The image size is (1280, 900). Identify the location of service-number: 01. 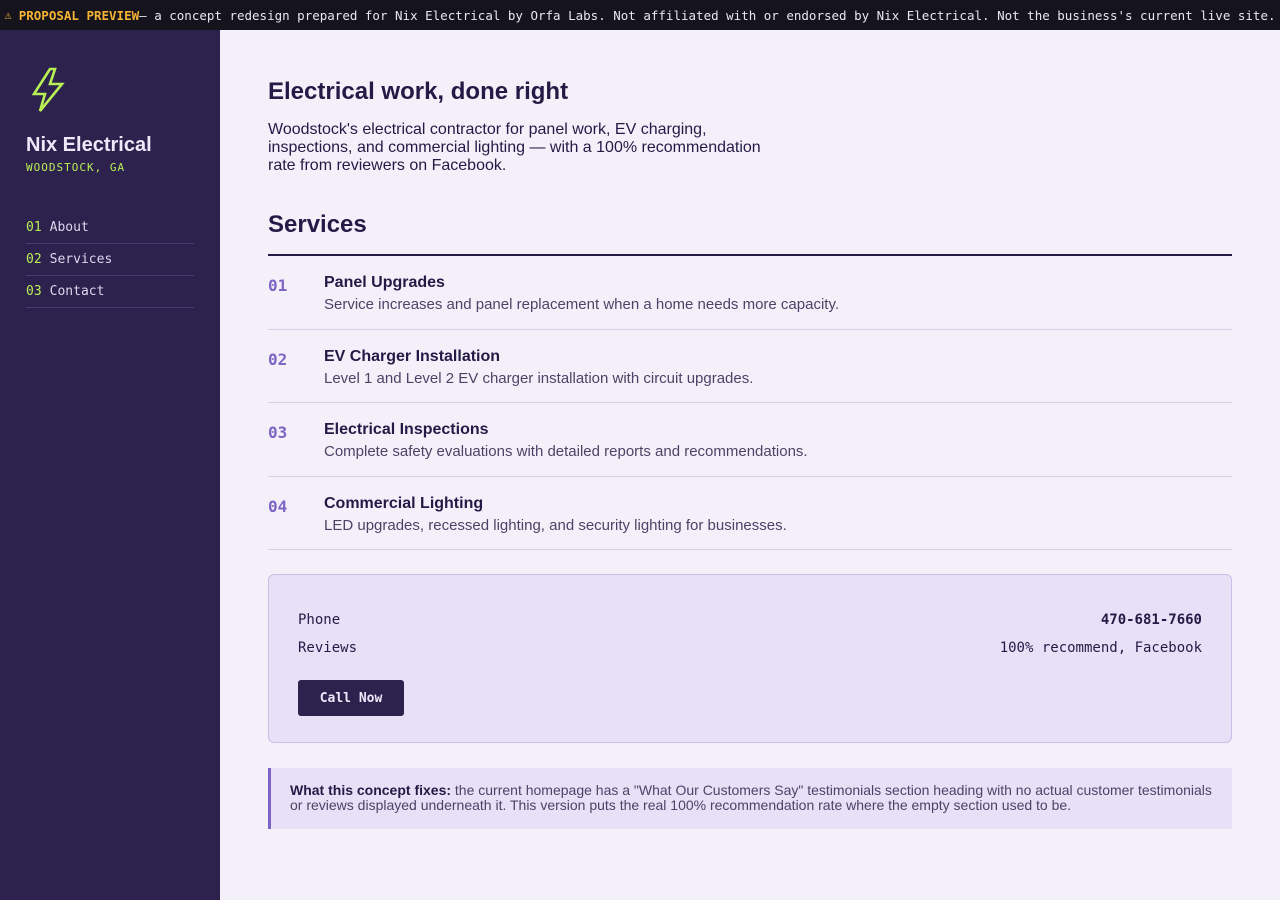
(278, 285).